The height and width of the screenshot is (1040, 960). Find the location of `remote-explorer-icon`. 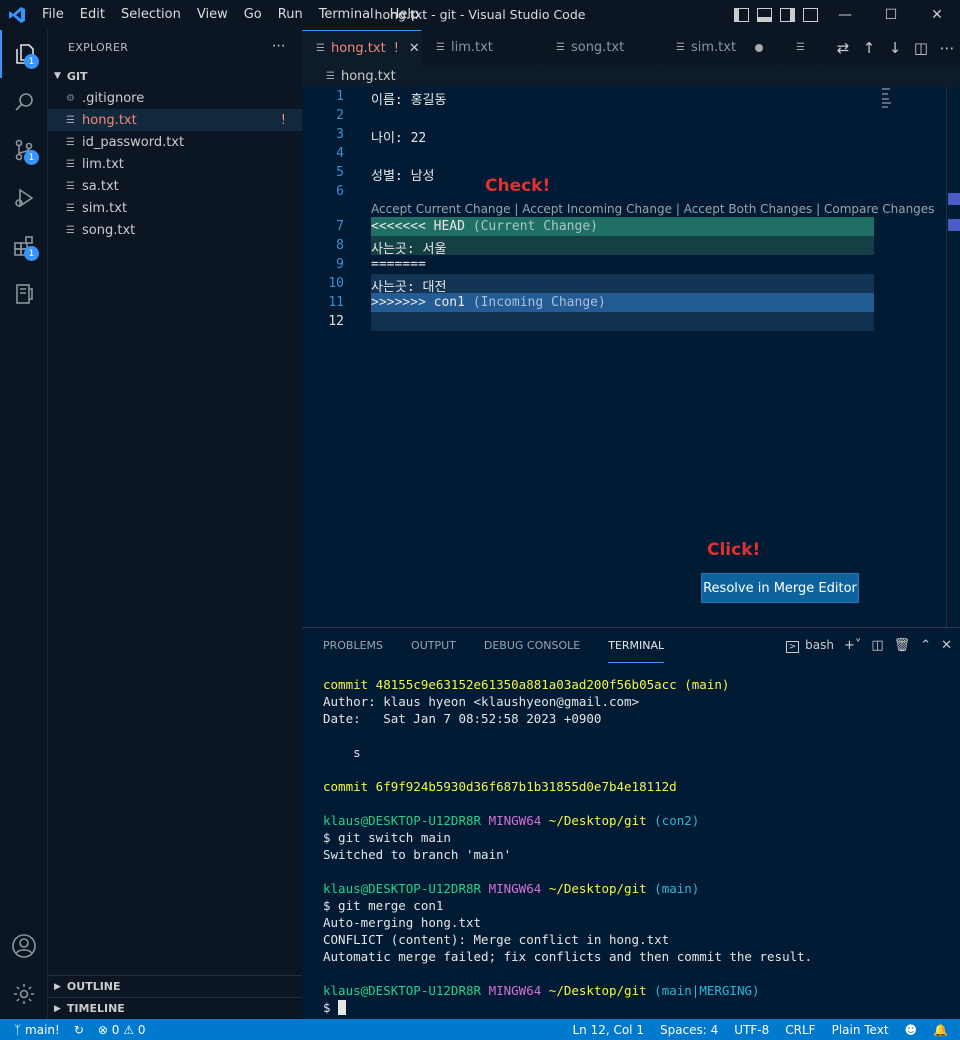

remote-explorer-icon is located at coordinates (24, 294).